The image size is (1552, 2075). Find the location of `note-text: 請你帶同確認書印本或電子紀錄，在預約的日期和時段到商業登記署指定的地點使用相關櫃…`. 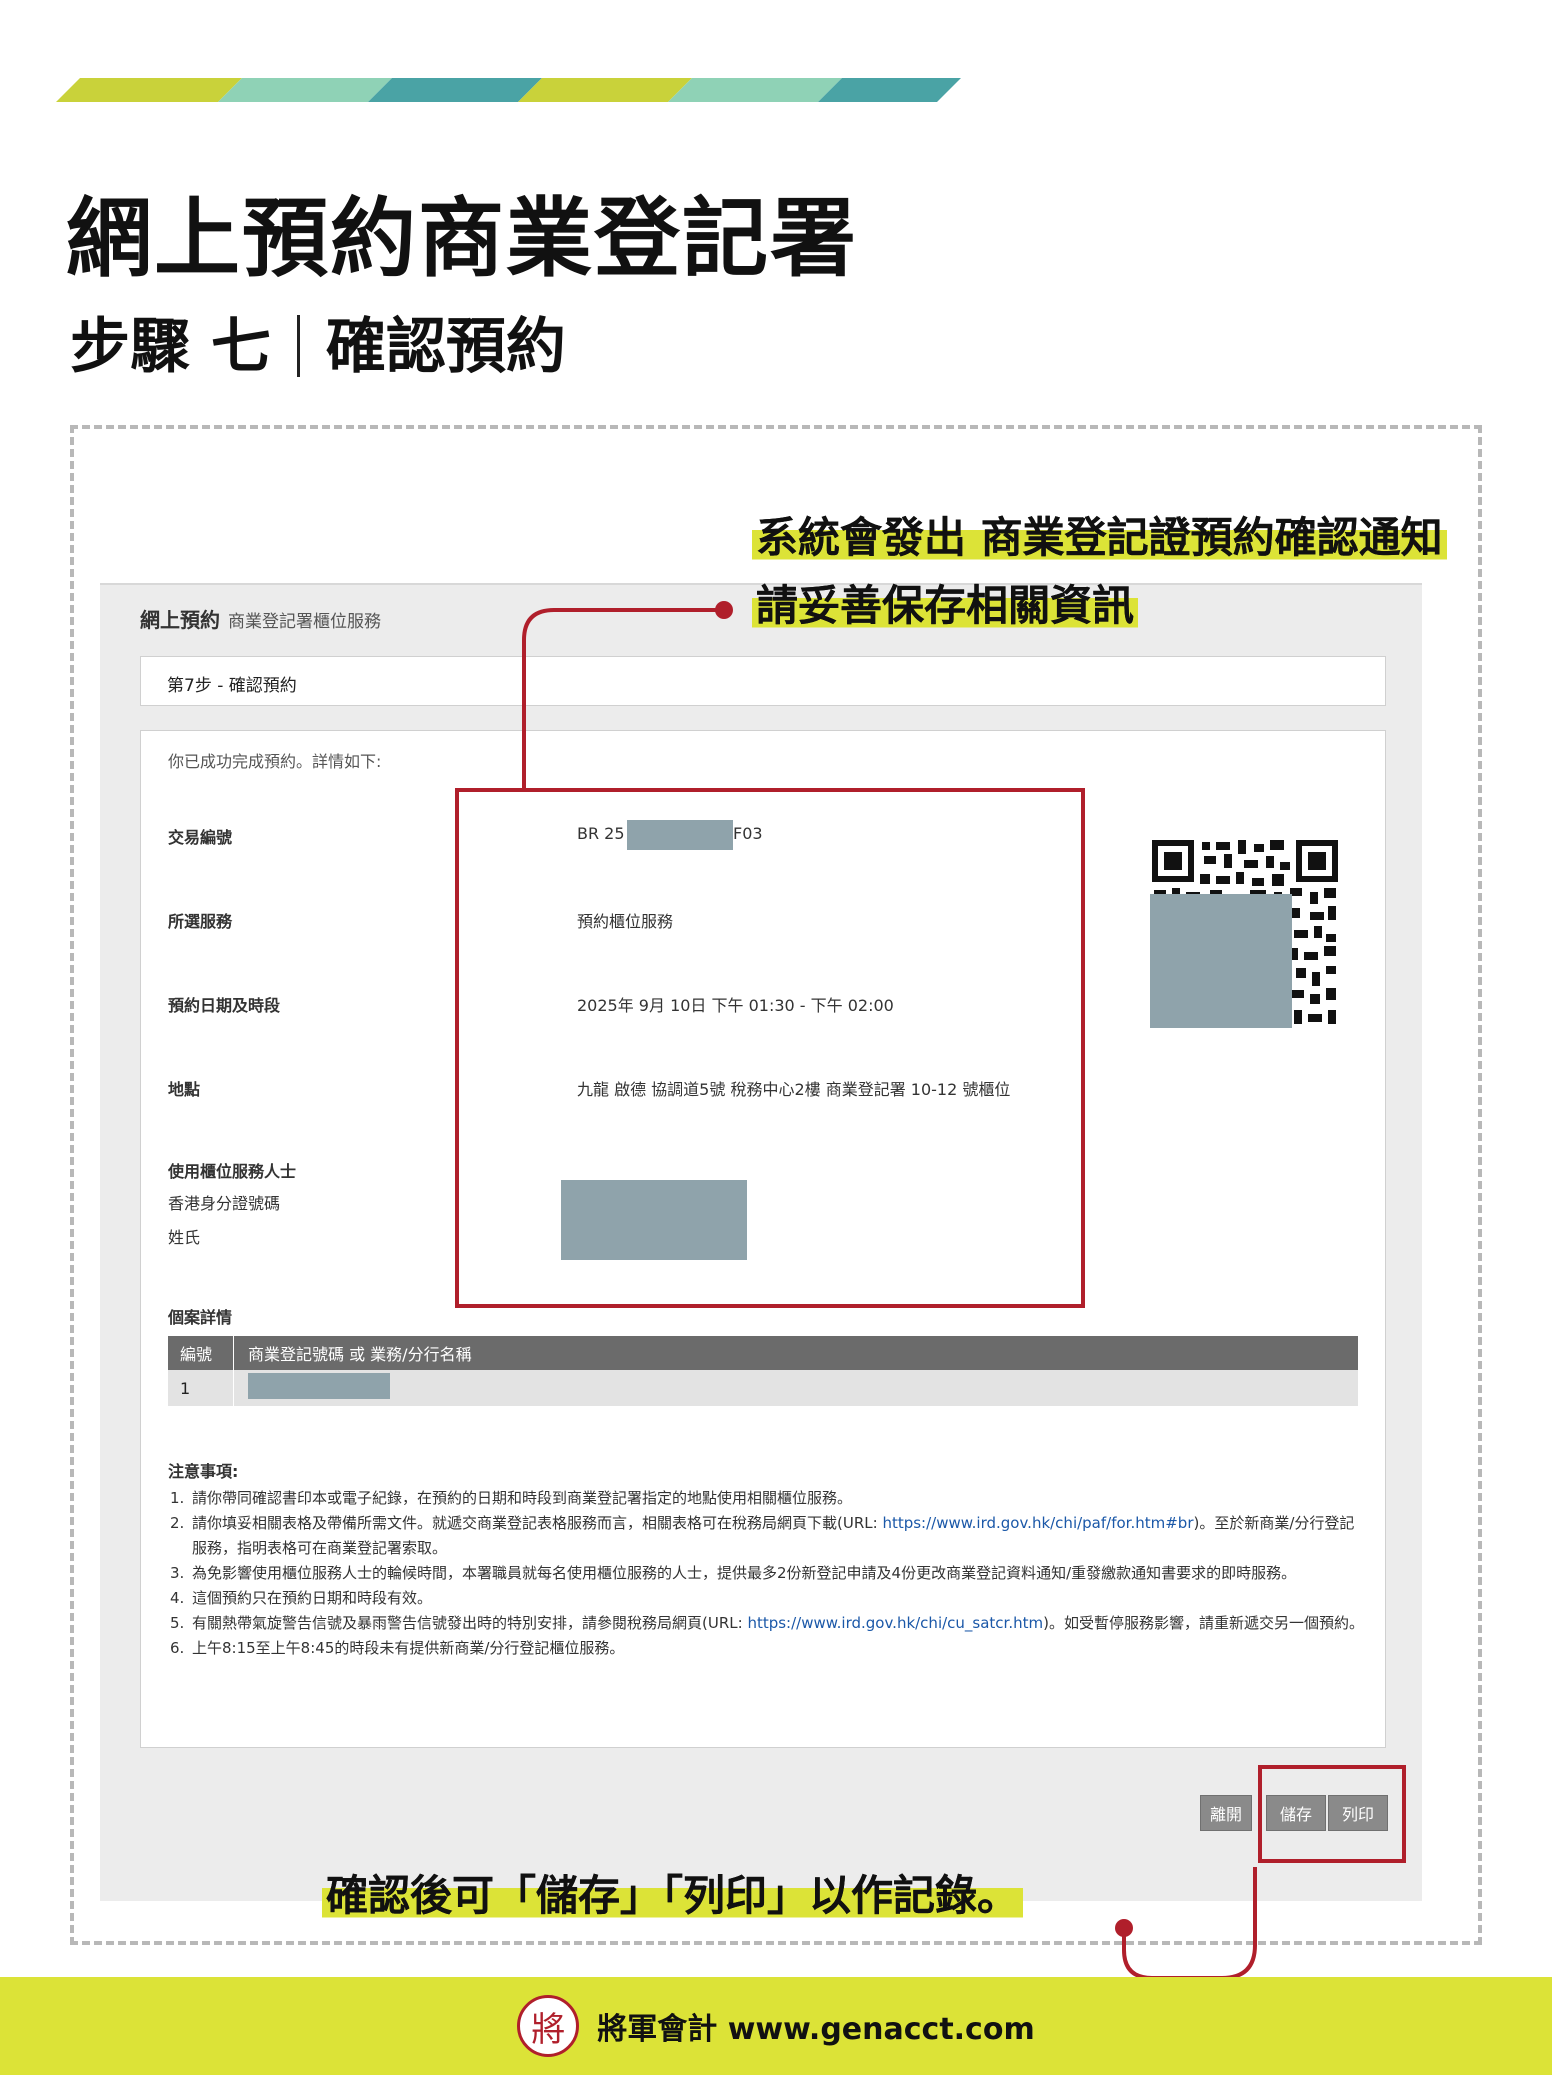

note-text: 請你帶同確認書印本或電子紀錄，在預約的日期和時段到商業登記署指定的地點使用相關櫃… is located at coordinates (522, 1498).